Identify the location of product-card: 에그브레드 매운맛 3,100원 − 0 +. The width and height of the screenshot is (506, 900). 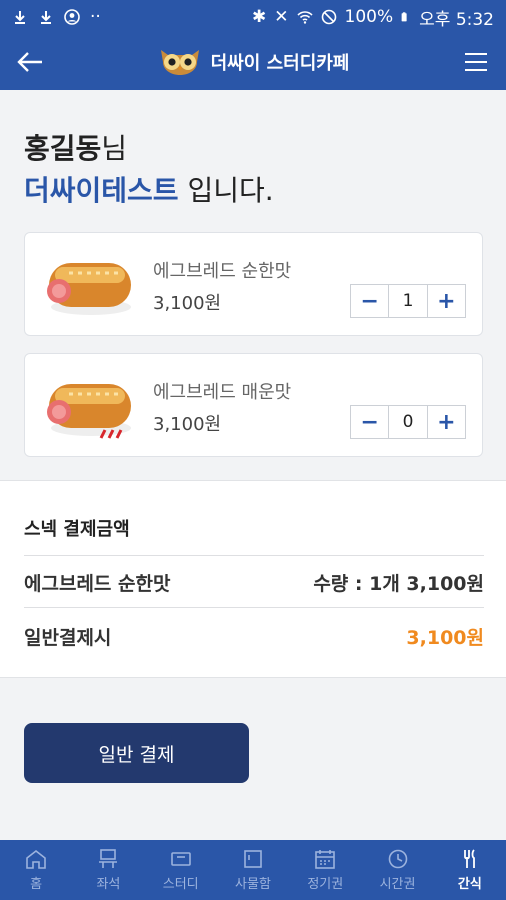
(253, 405).